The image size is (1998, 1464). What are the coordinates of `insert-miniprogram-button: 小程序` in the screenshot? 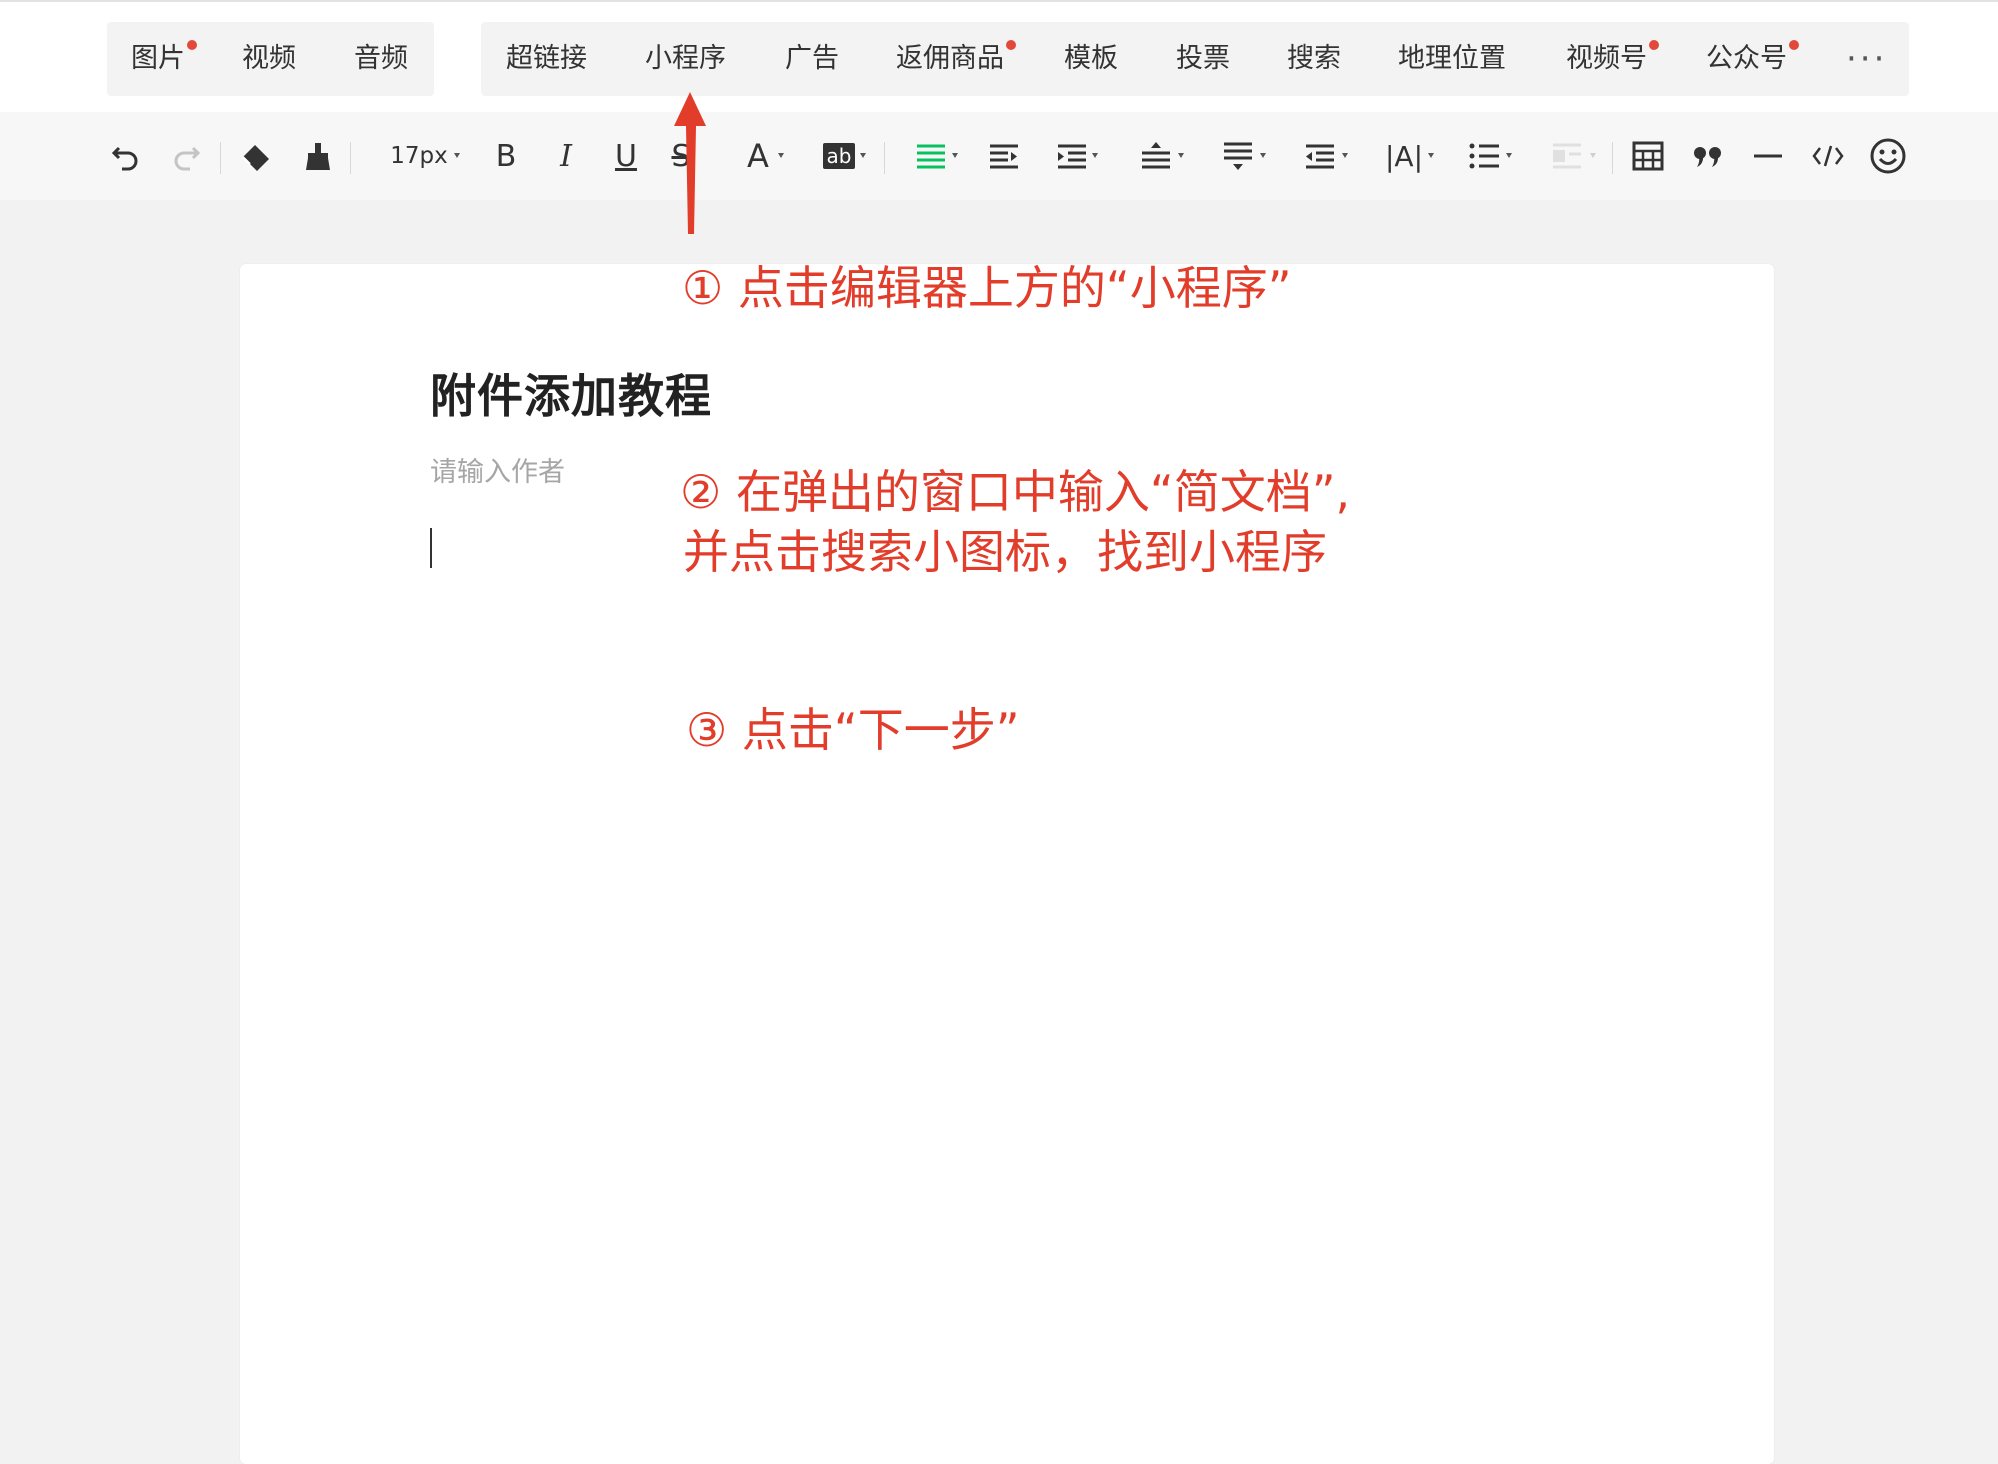 It's located at (685, 59).